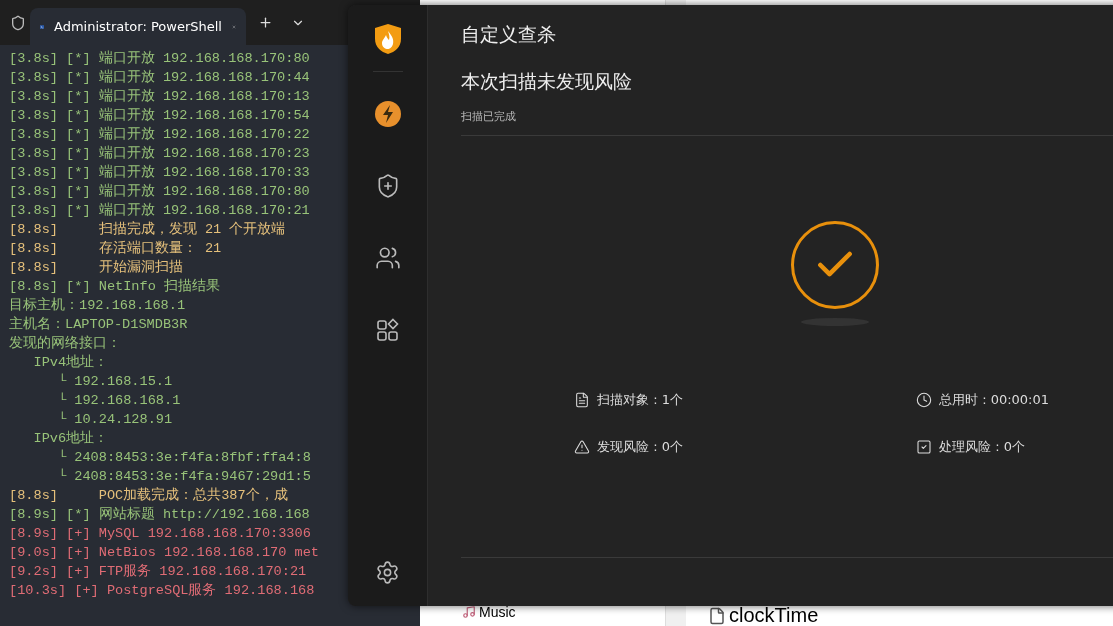  Describe the element at coordinates (387, 39) in the screenshot. I see `flame-shield-logo` at that location.